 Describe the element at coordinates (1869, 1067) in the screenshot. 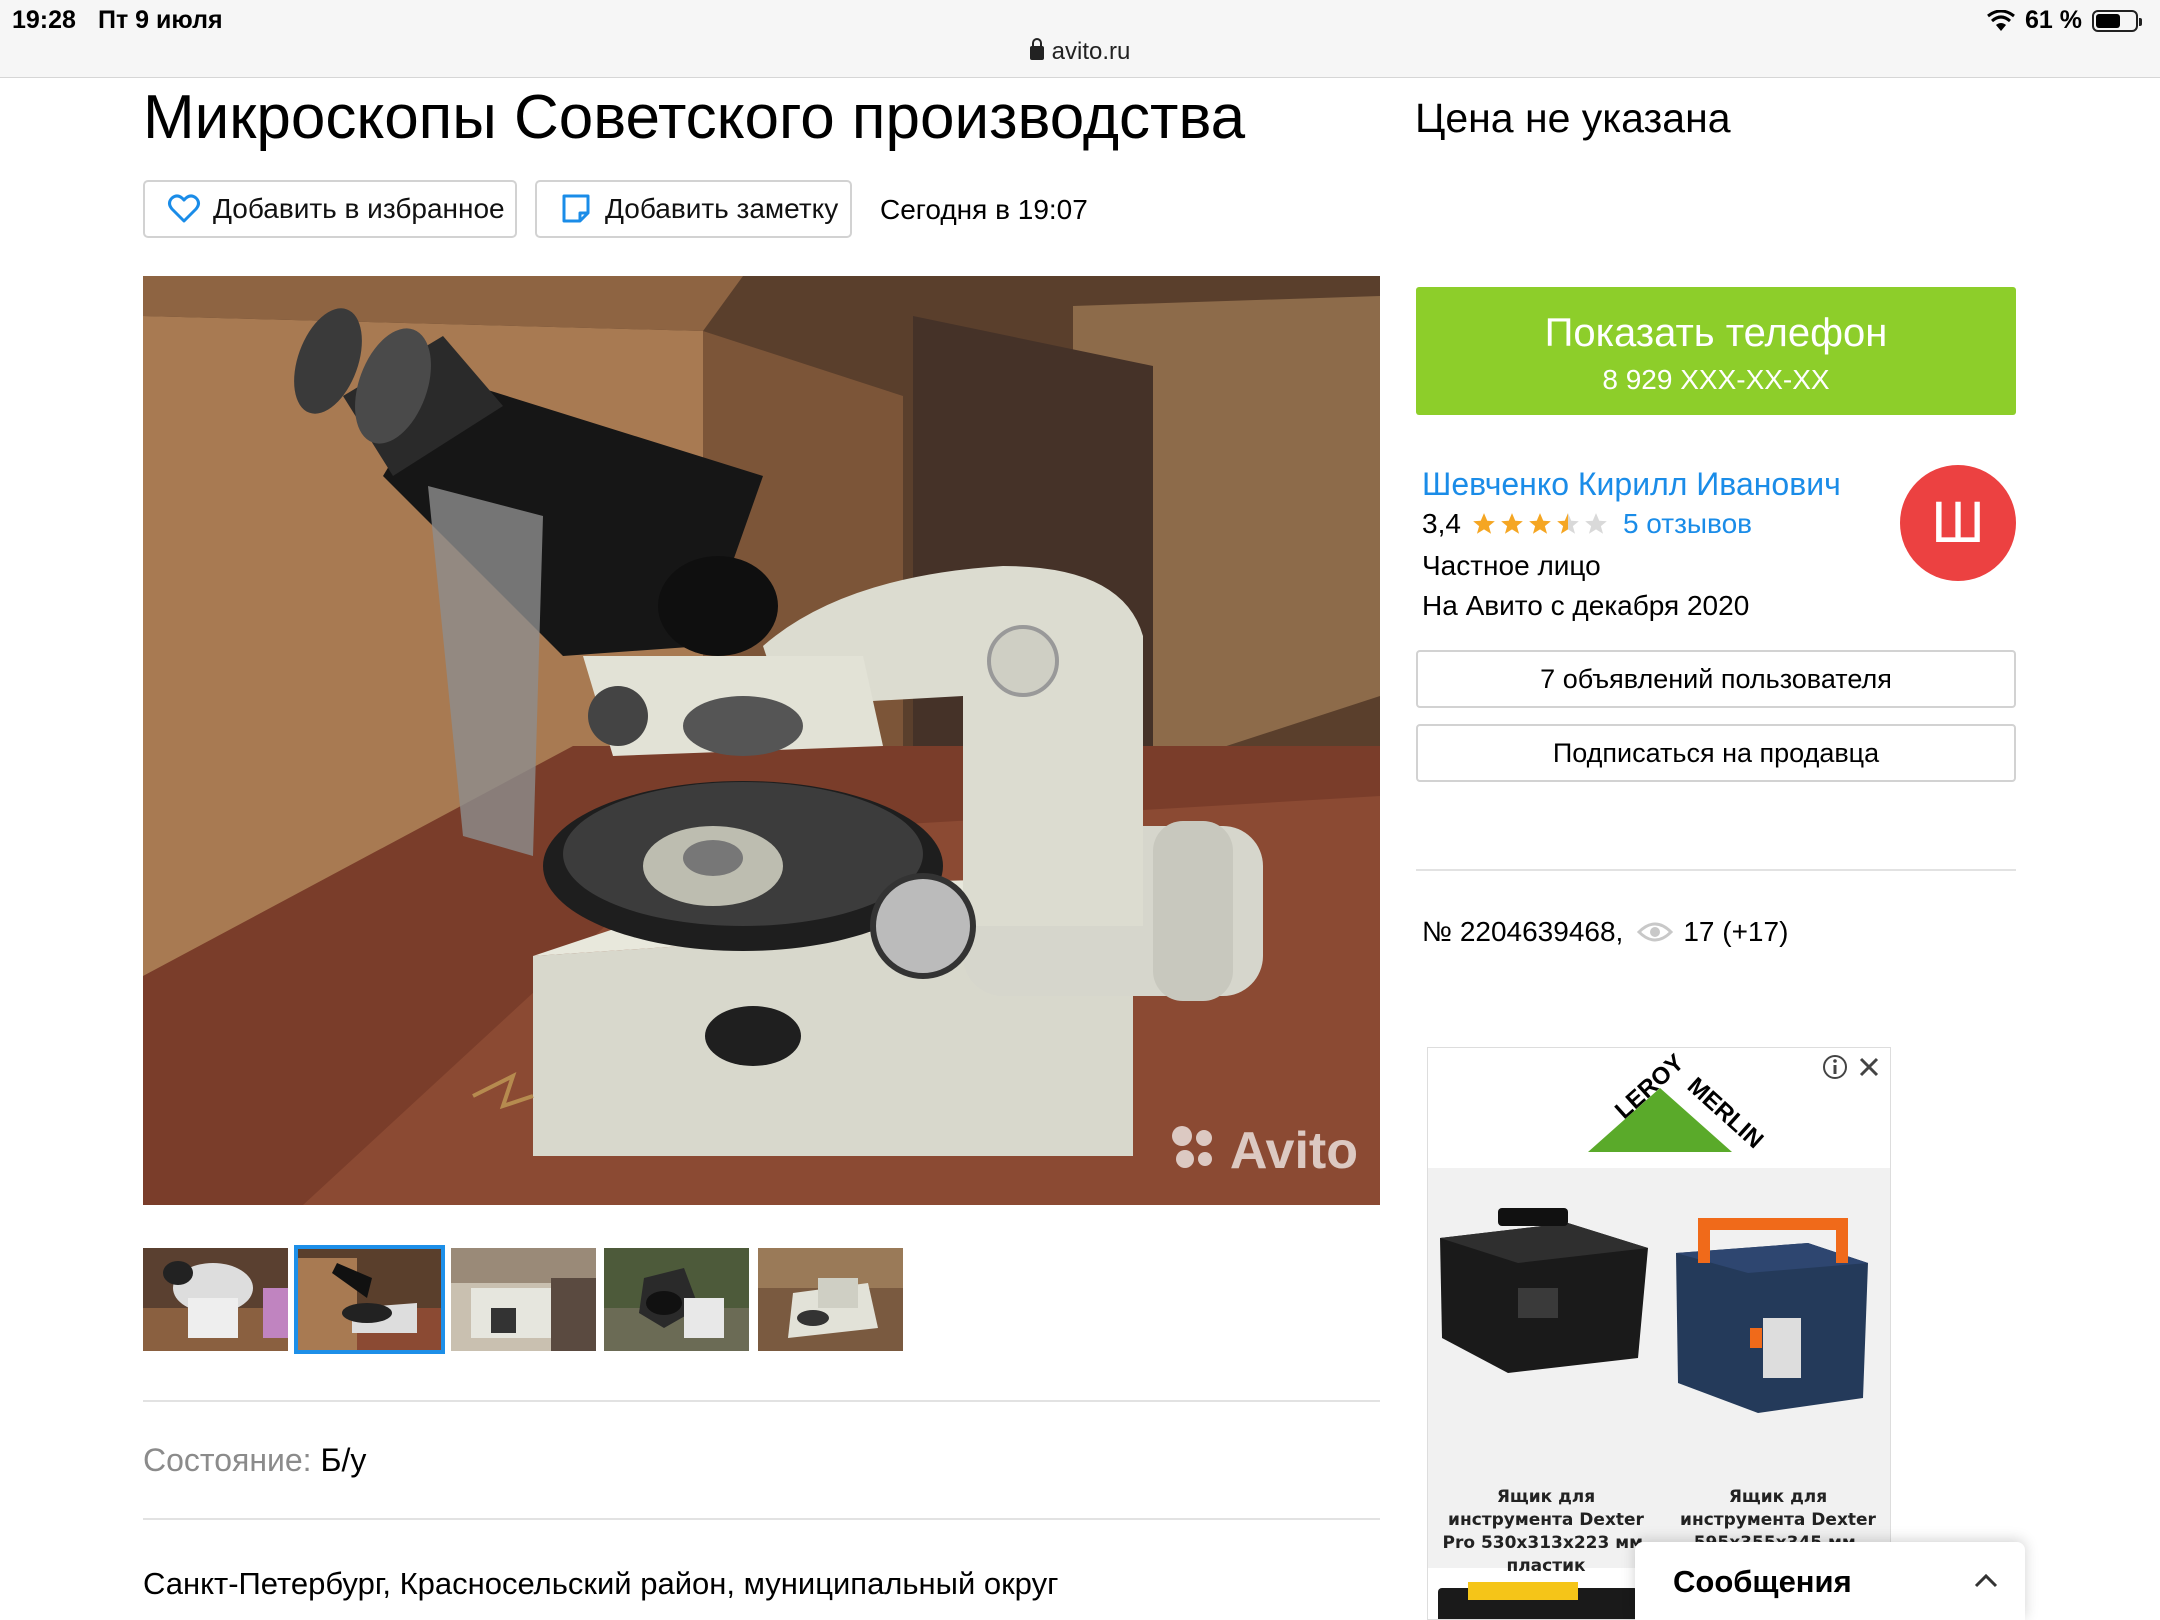

I see `ad-close-icon` at that location.